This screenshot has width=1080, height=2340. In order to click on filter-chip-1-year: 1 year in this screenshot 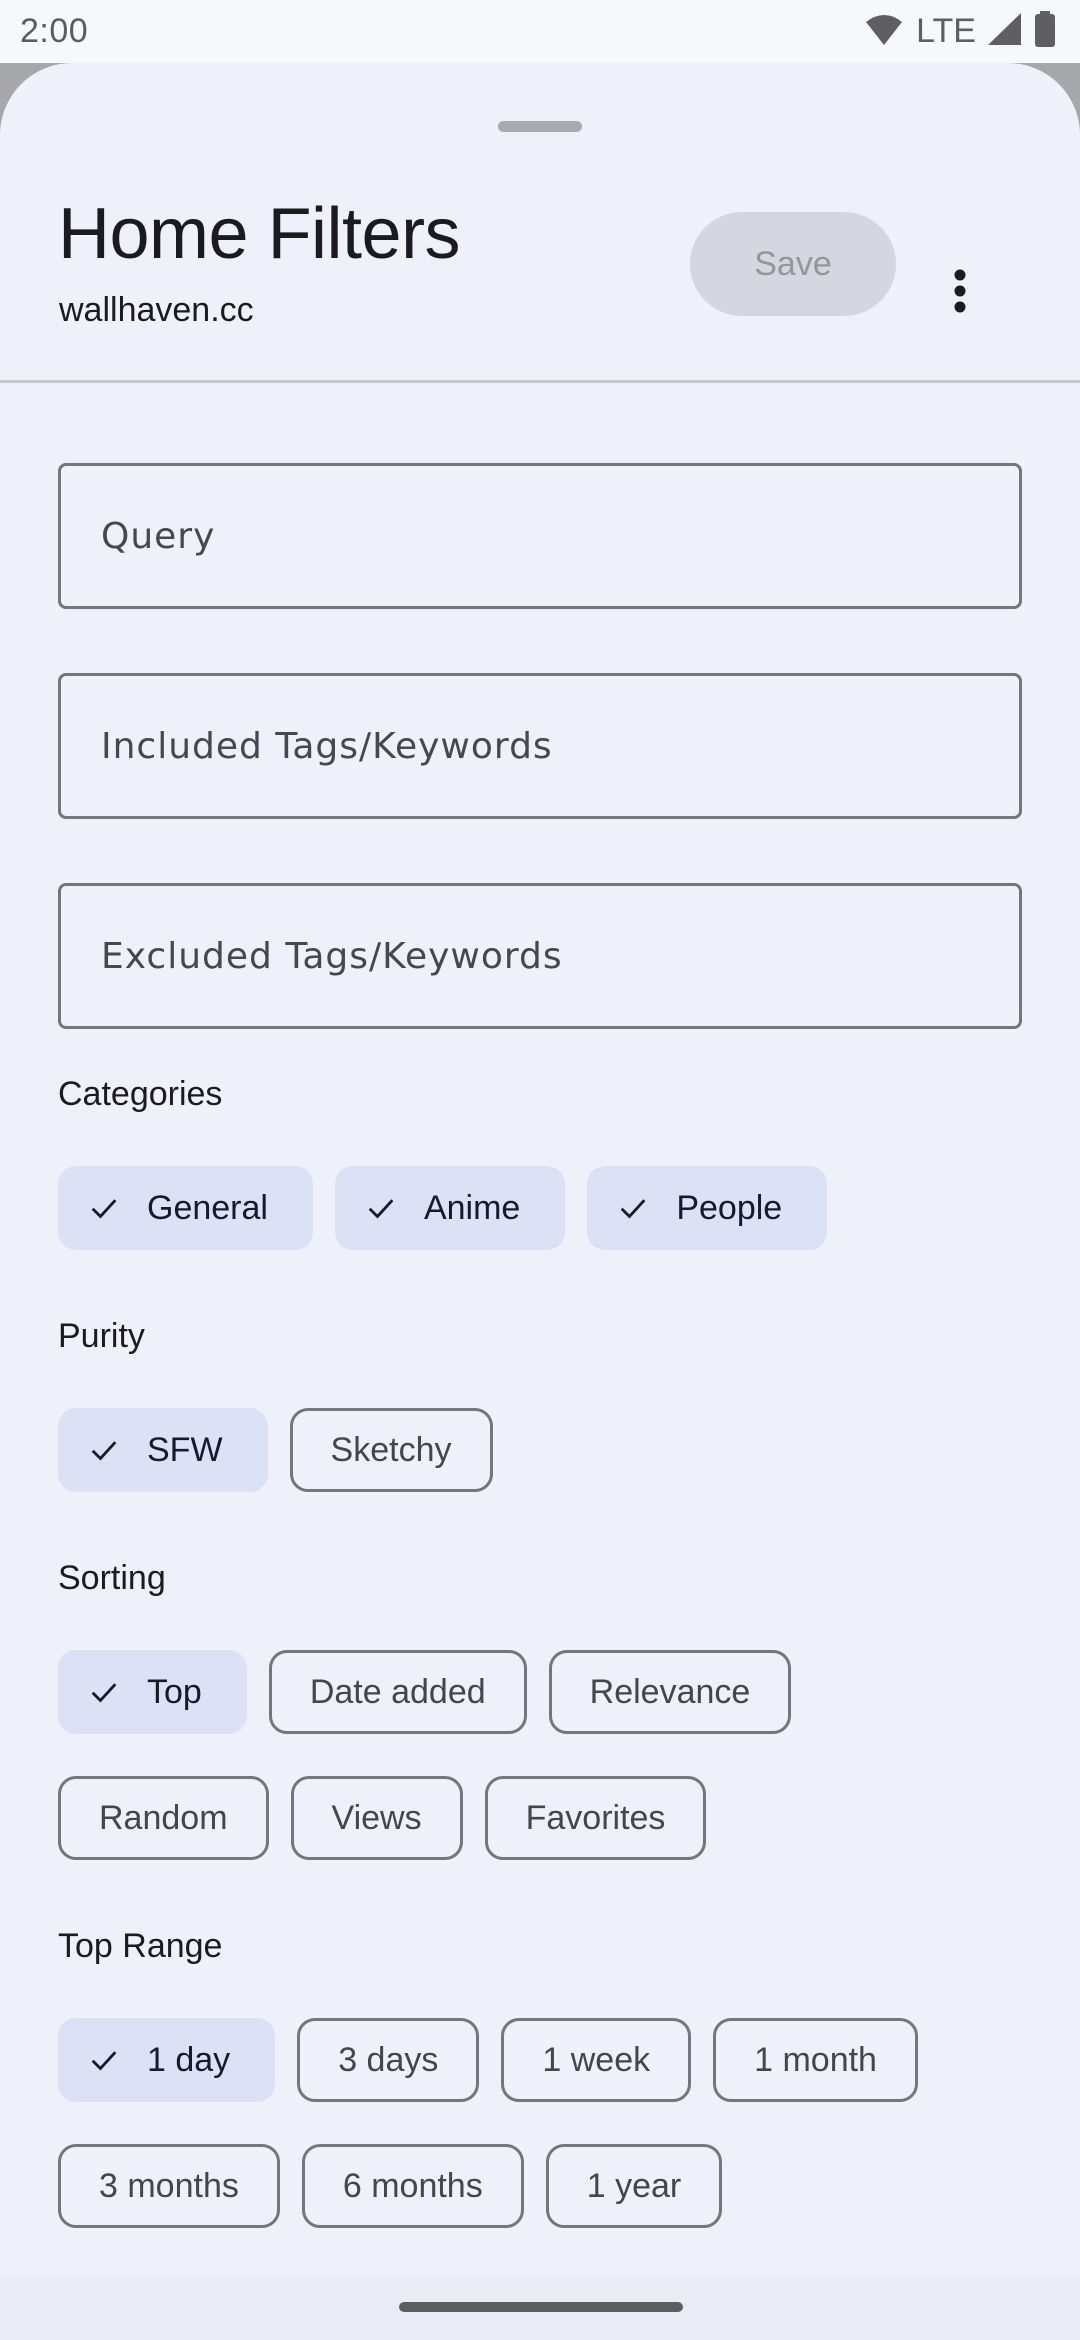, I will do `click(634, 2186)`.